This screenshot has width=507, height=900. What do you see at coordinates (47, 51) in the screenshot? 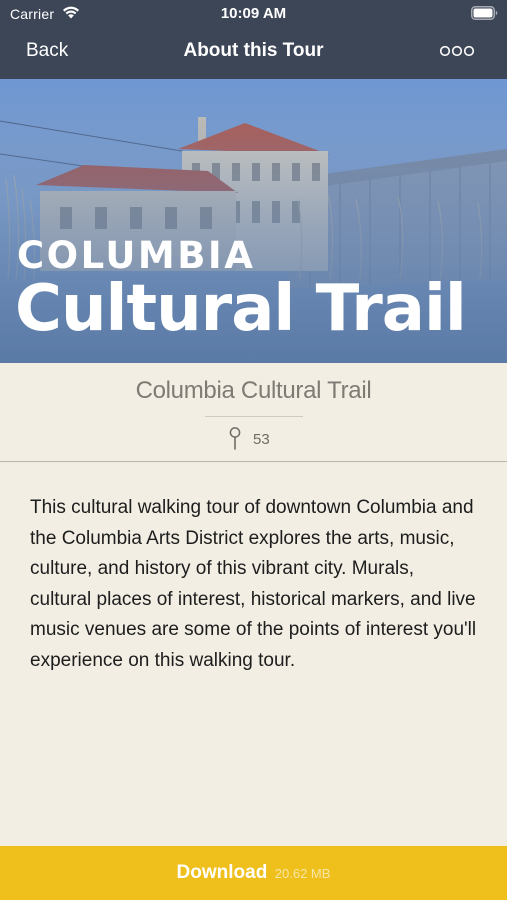
I see `back-button: Back` at bounding box center [47, 51].